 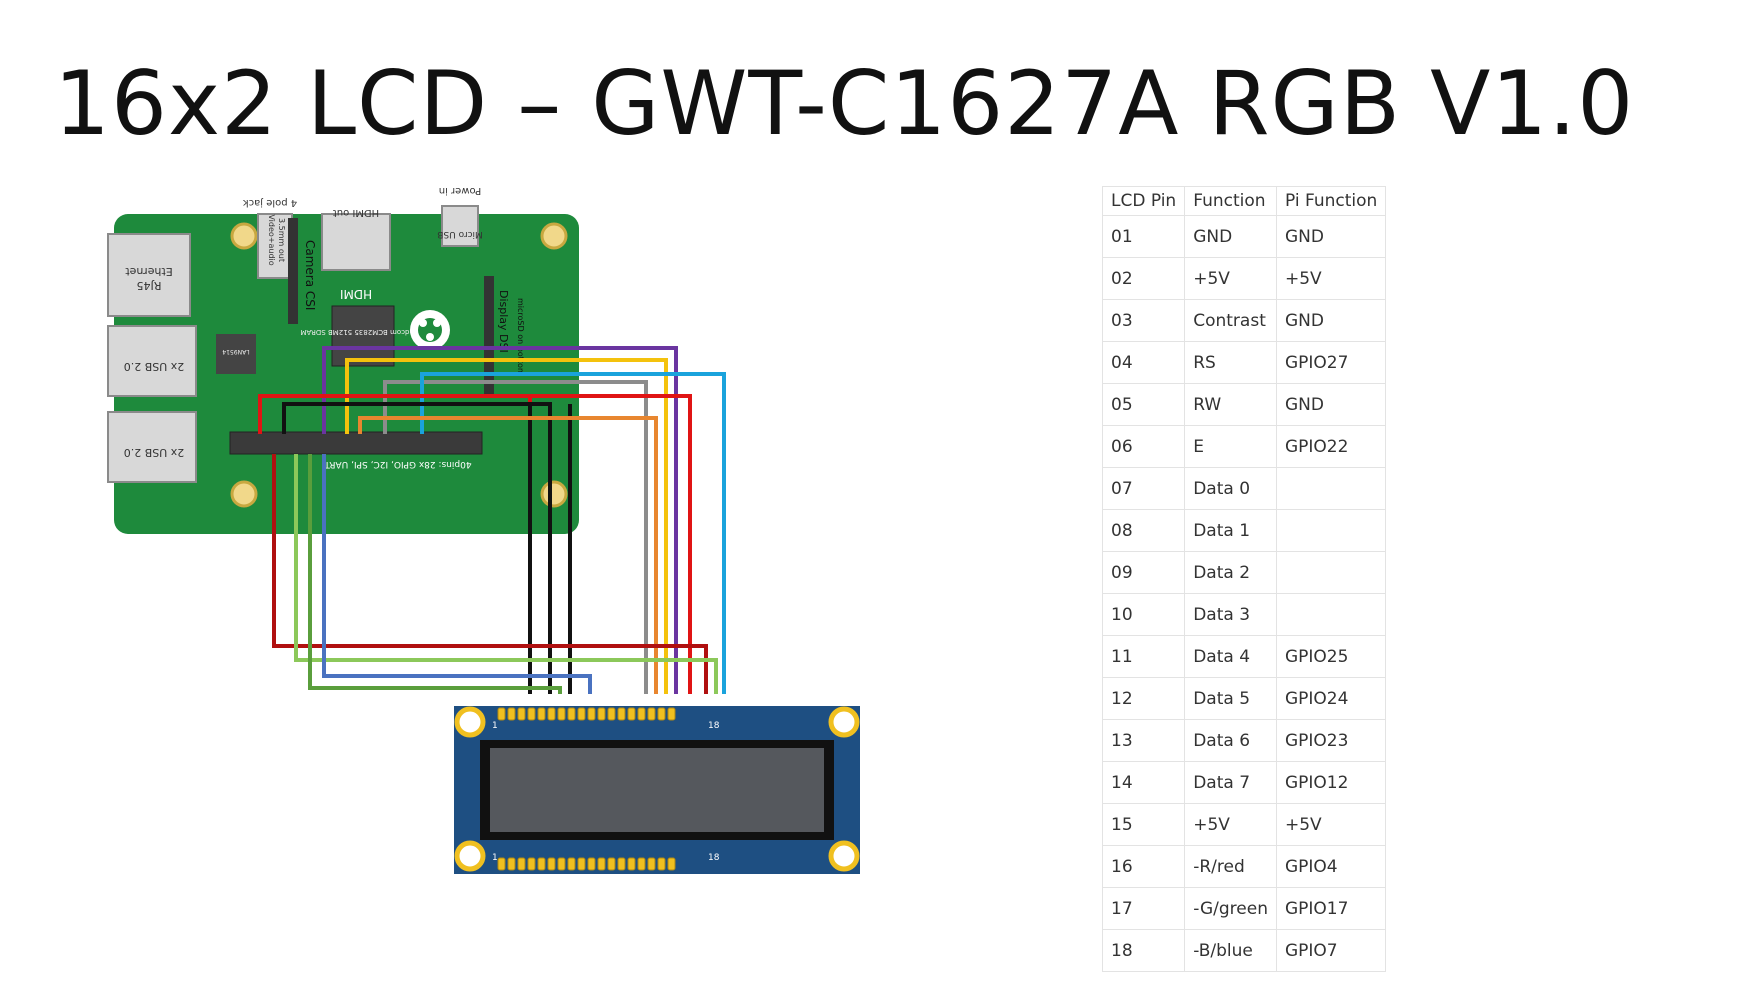 I want to click on lcd-pin-cell: 02, so click(x=1143, y=278).